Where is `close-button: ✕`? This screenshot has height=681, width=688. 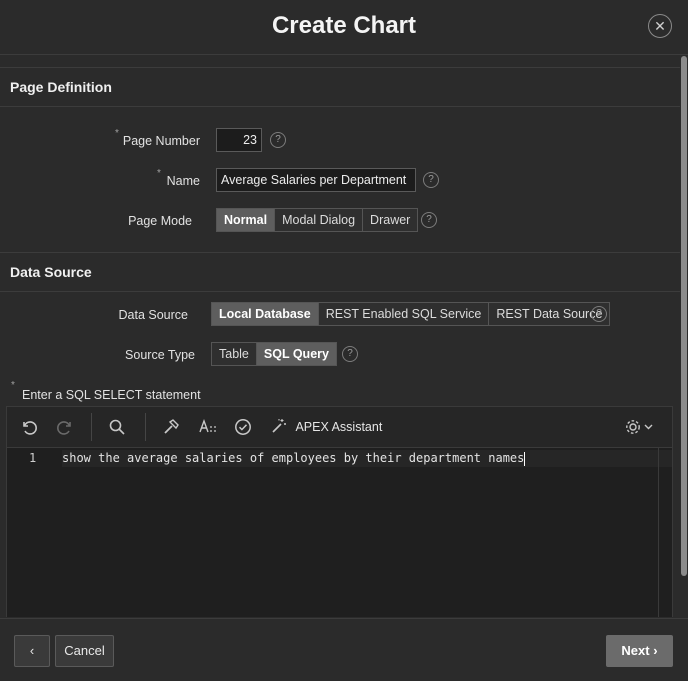
close-button: ✕ is located at coordinates (660, 26).